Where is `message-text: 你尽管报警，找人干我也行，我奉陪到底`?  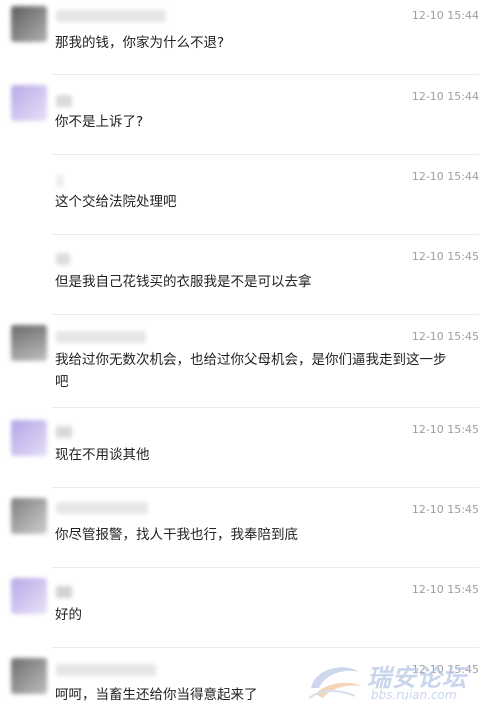
message-text: 你尽管报警，找人干我也行，我奉陪到底 is located at coordinates (176, 535).